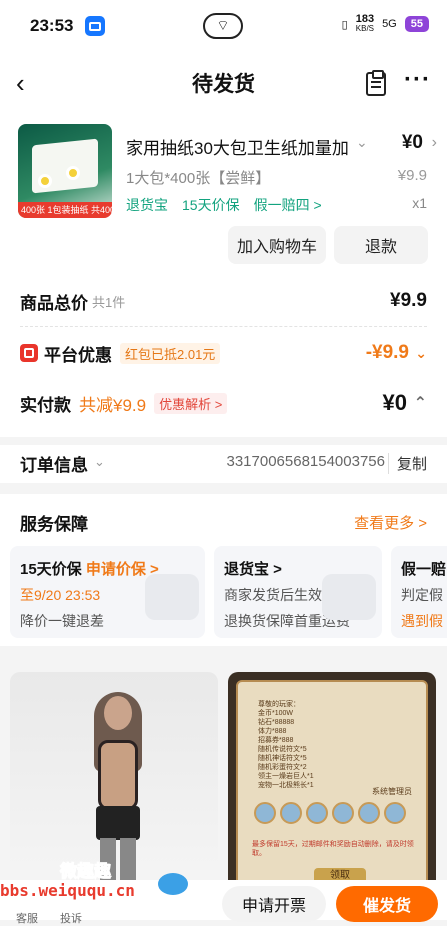 Image resolution: width=447 pixels, height=926 pixels. Describe the element at coordinates (274, 904) in the screenshot. I see `apply-invoice-button: 申请开票` at that location.